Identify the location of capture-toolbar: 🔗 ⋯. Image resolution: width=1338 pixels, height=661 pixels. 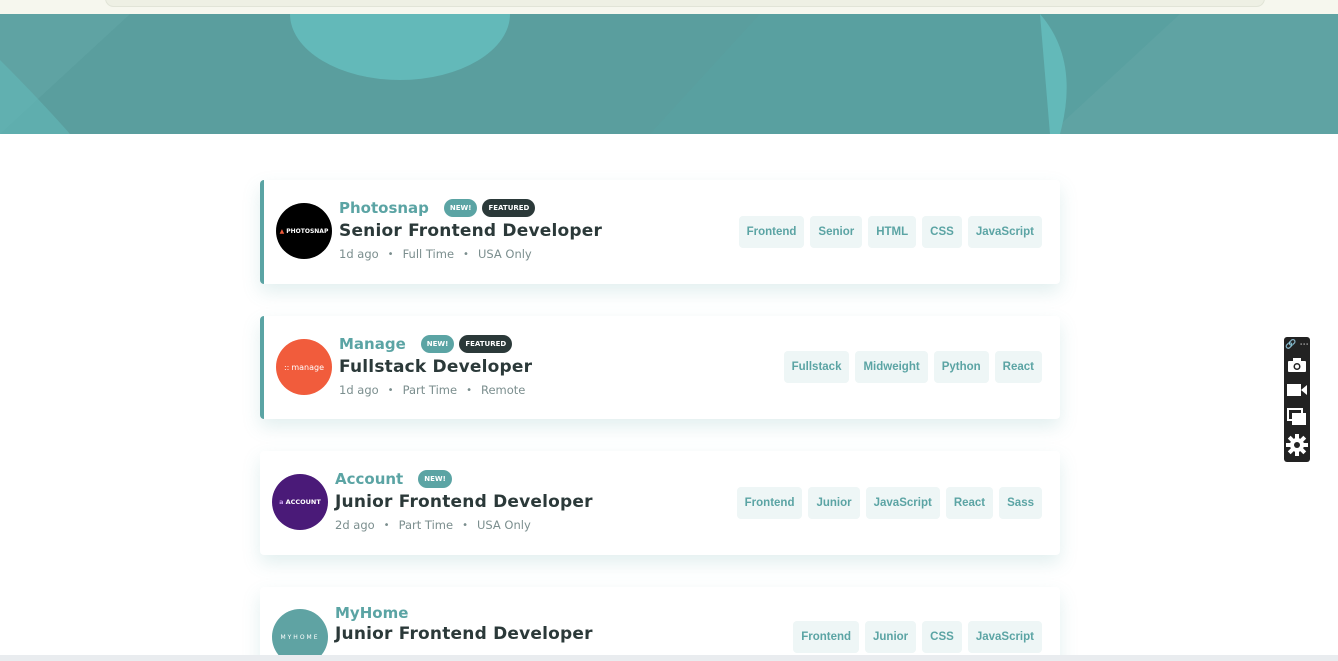
(1297, 399).